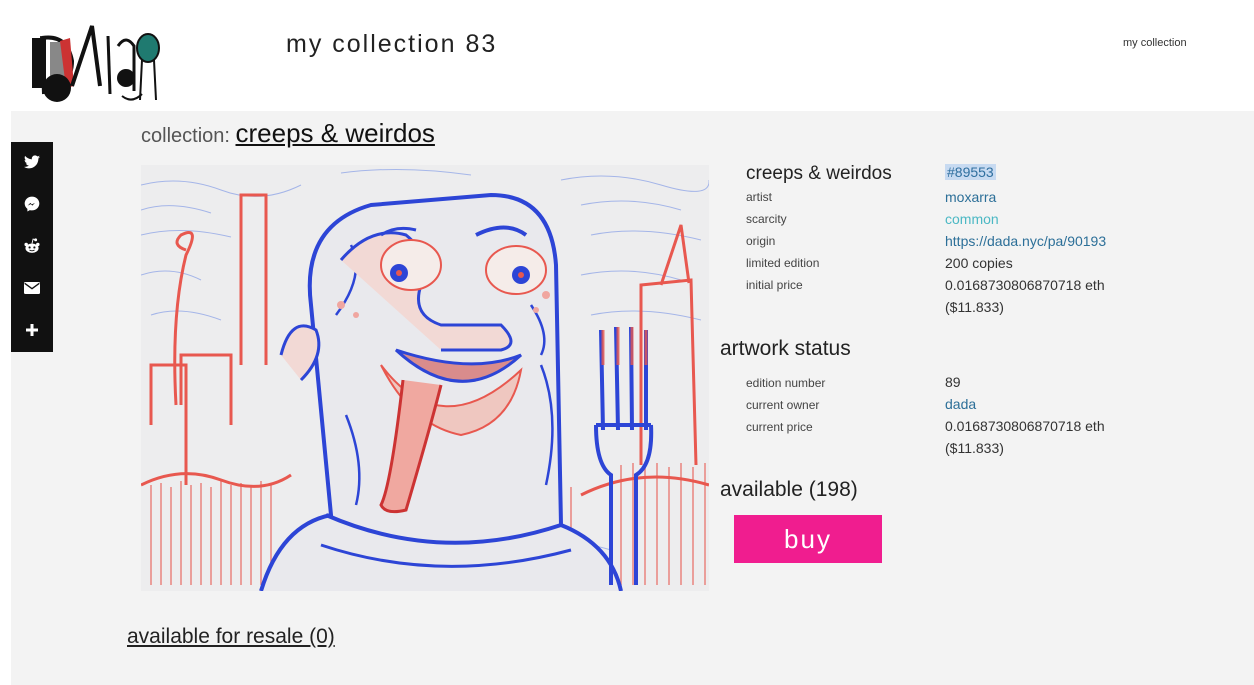  What do you see at coordinates (774, 285) in the screenshot?
I see `detail-label-initial-price: initial price` at bounding box center [774, 285].